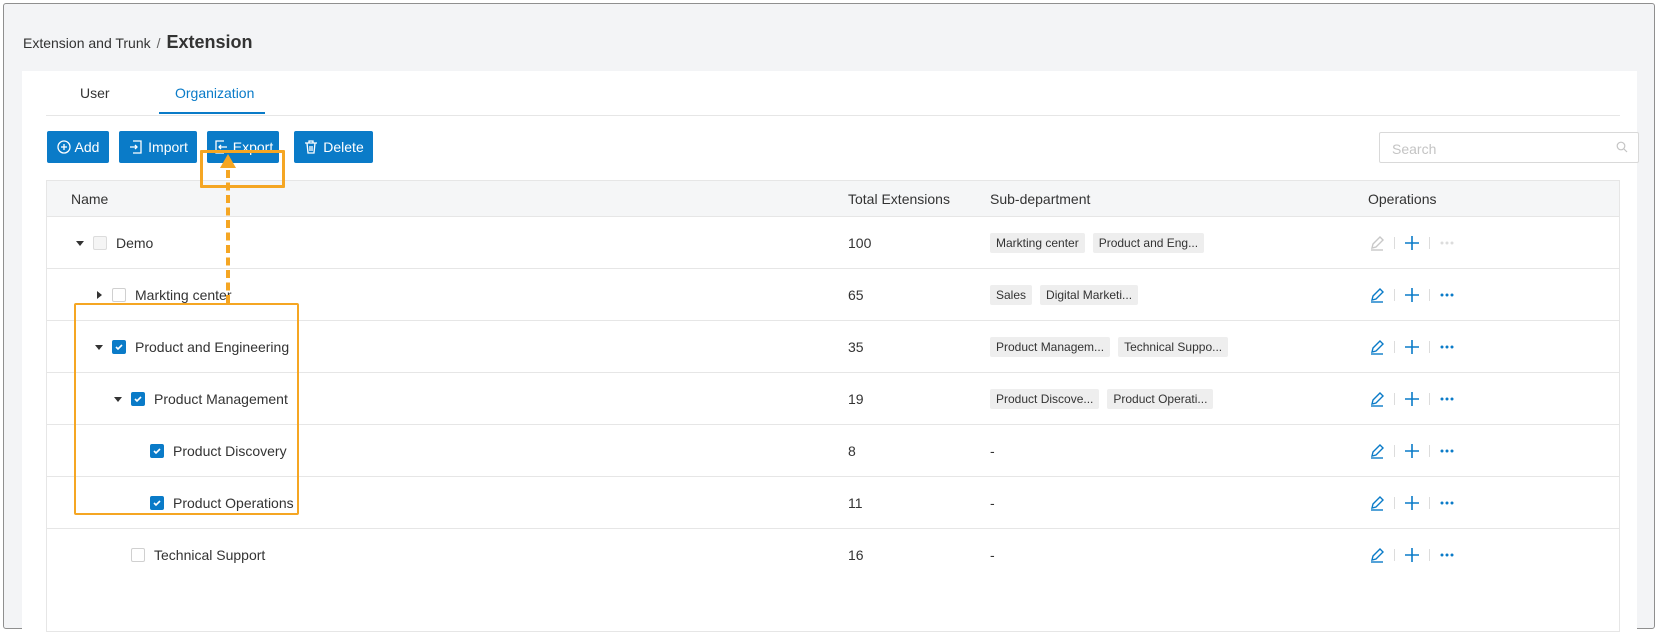 The height and width of the screenshot is (633, 1658). What do you see at coordinates (90, 199) in the screenshot?
I see `column-header-name: Name` at bounding box center [90, 199].